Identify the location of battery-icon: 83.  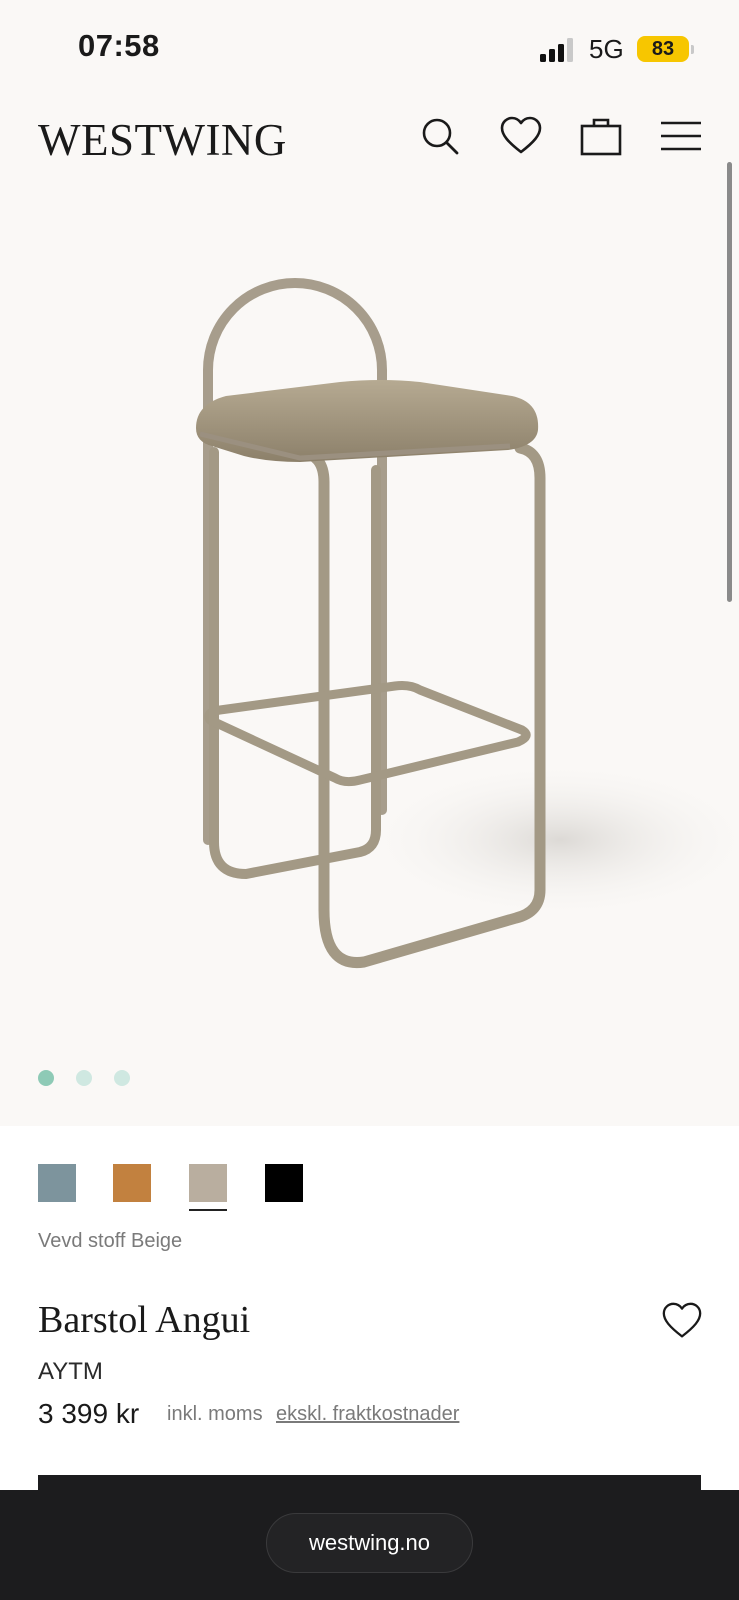
(663, 49).